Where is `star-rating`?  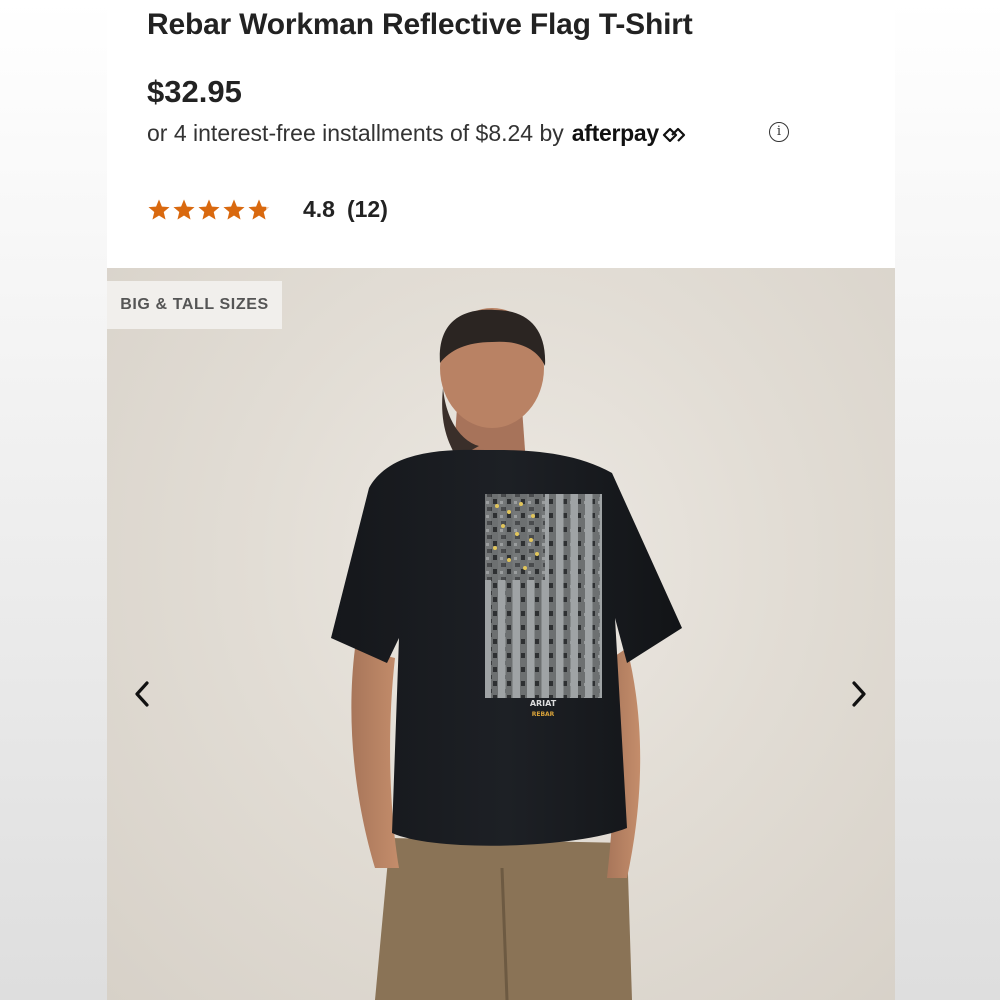
star-rating is located at coordinates (209, 210).